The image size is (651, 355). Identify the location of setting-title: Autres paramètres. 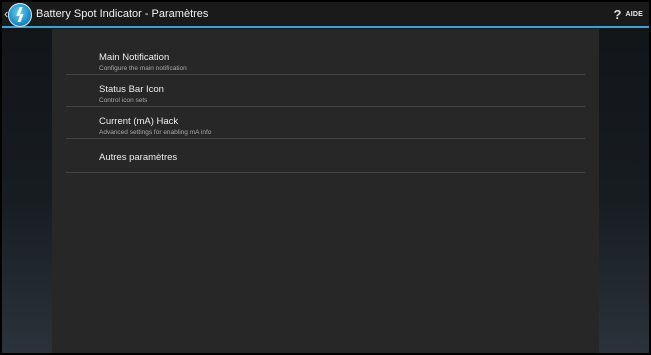
(138, 157).